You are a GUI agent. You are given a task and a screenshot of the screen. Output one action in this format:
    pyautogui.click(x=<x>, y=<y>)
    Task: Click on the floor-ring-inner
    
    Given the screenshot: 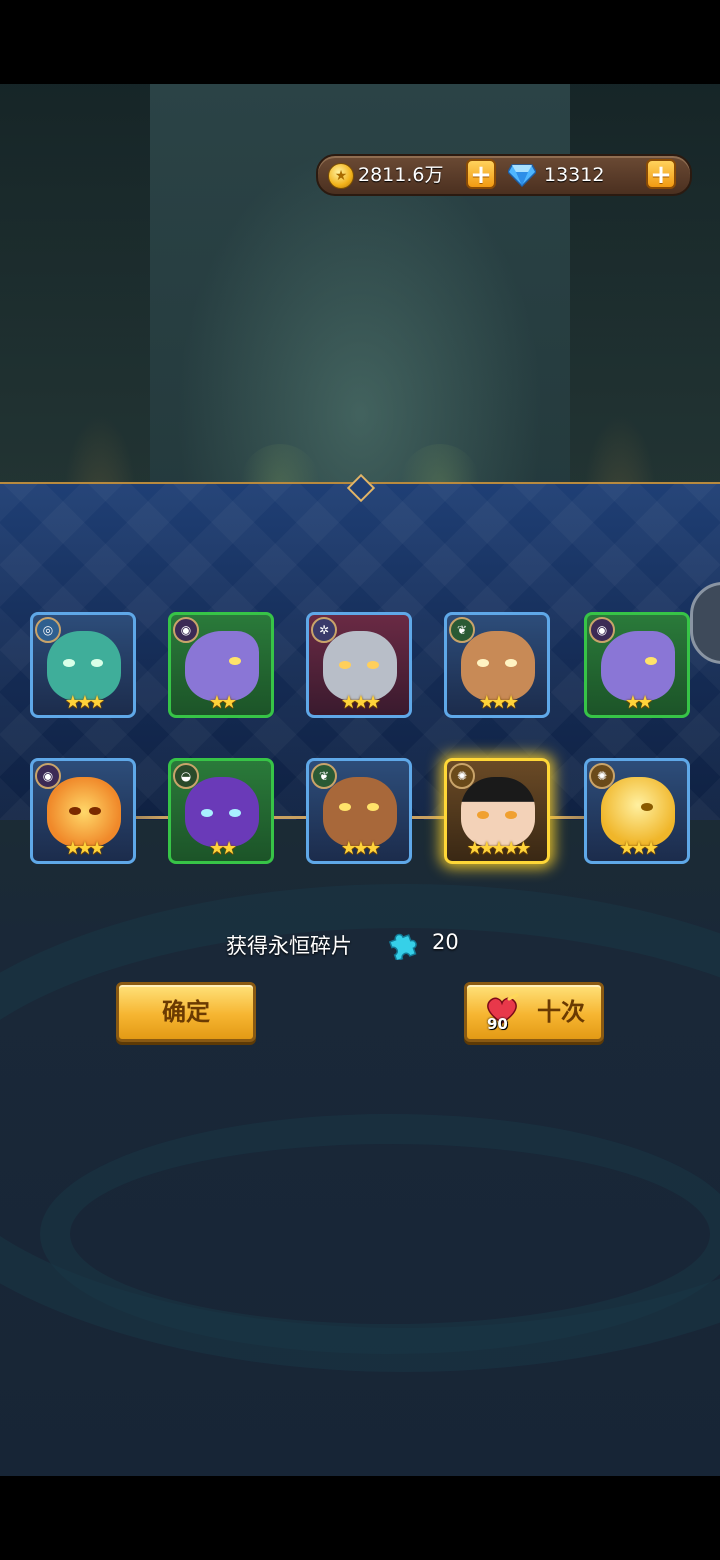 What is the action you would take?
    pyautogui.click(x=380, y=1234)
    